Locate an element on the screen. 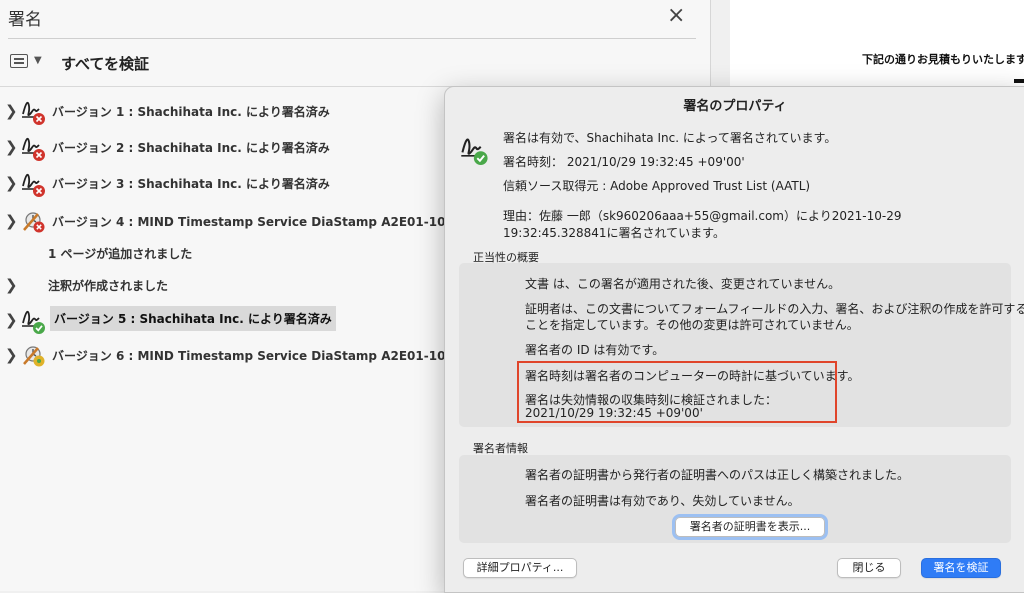  signature-version-label: バージョン 5 : Shachihata Inc. により署名済み is located at coordinates (193, 318).